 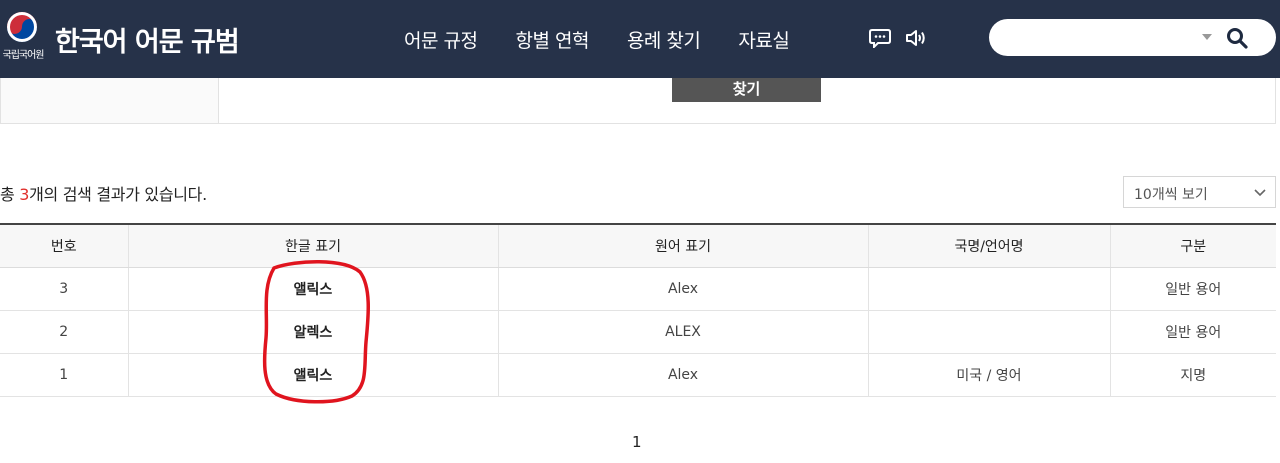 What do you see at coordinates (64, 289) in the screenshot?
I see `row-number: 3` at bounding box center [64, 289].